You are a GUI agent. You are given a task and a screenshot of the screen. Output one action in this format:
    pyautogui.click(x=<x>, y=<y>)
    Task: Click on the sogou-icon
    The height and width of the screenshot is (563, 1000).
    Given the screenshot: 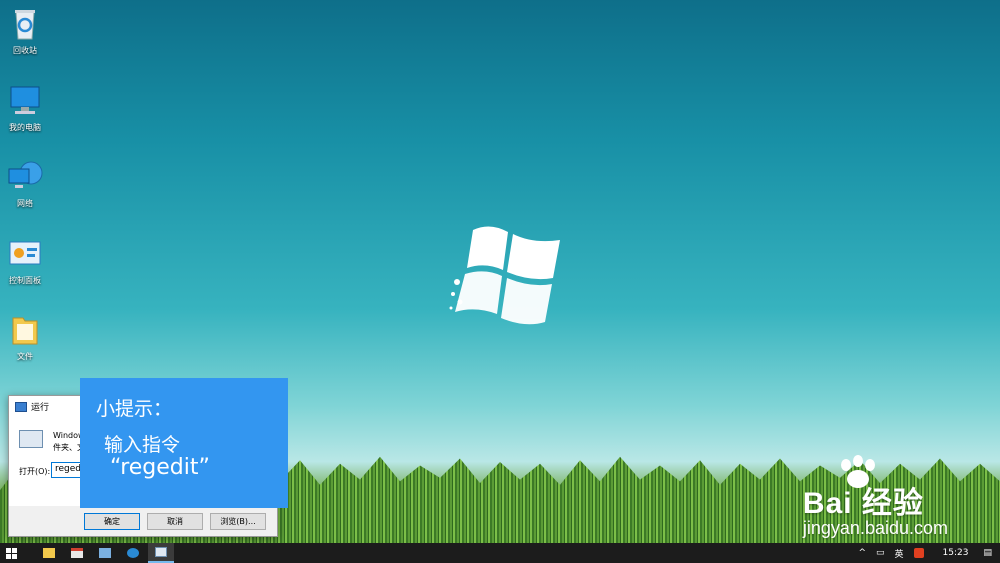 What is the action you would take?
    pyautogui.click(x=918, y=553)
    